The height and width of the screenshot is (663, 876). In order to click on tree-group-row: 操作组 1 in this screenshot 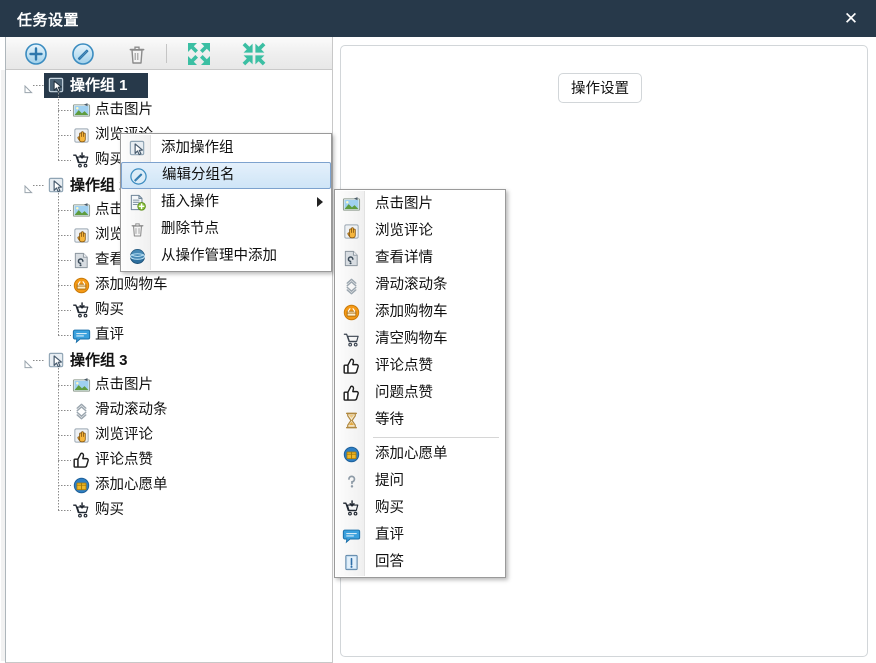, I will do `click(169, 85)`.